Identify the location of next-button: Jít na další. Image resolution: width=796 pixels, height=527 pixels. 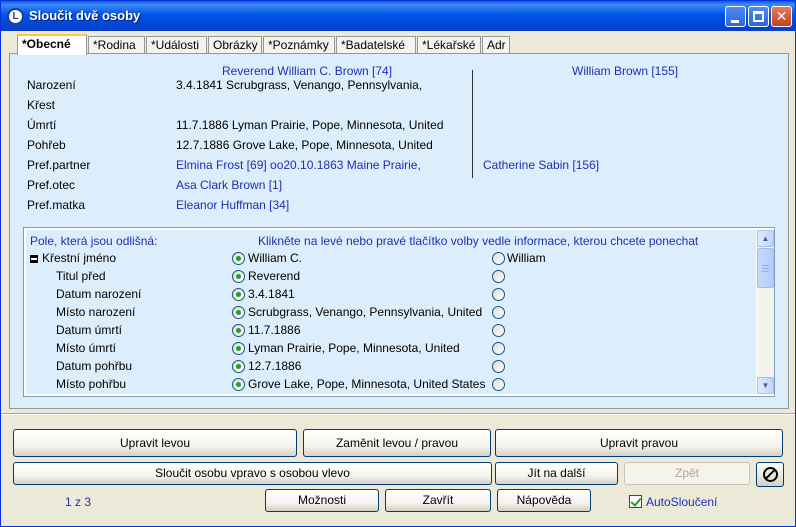
(556, 473).